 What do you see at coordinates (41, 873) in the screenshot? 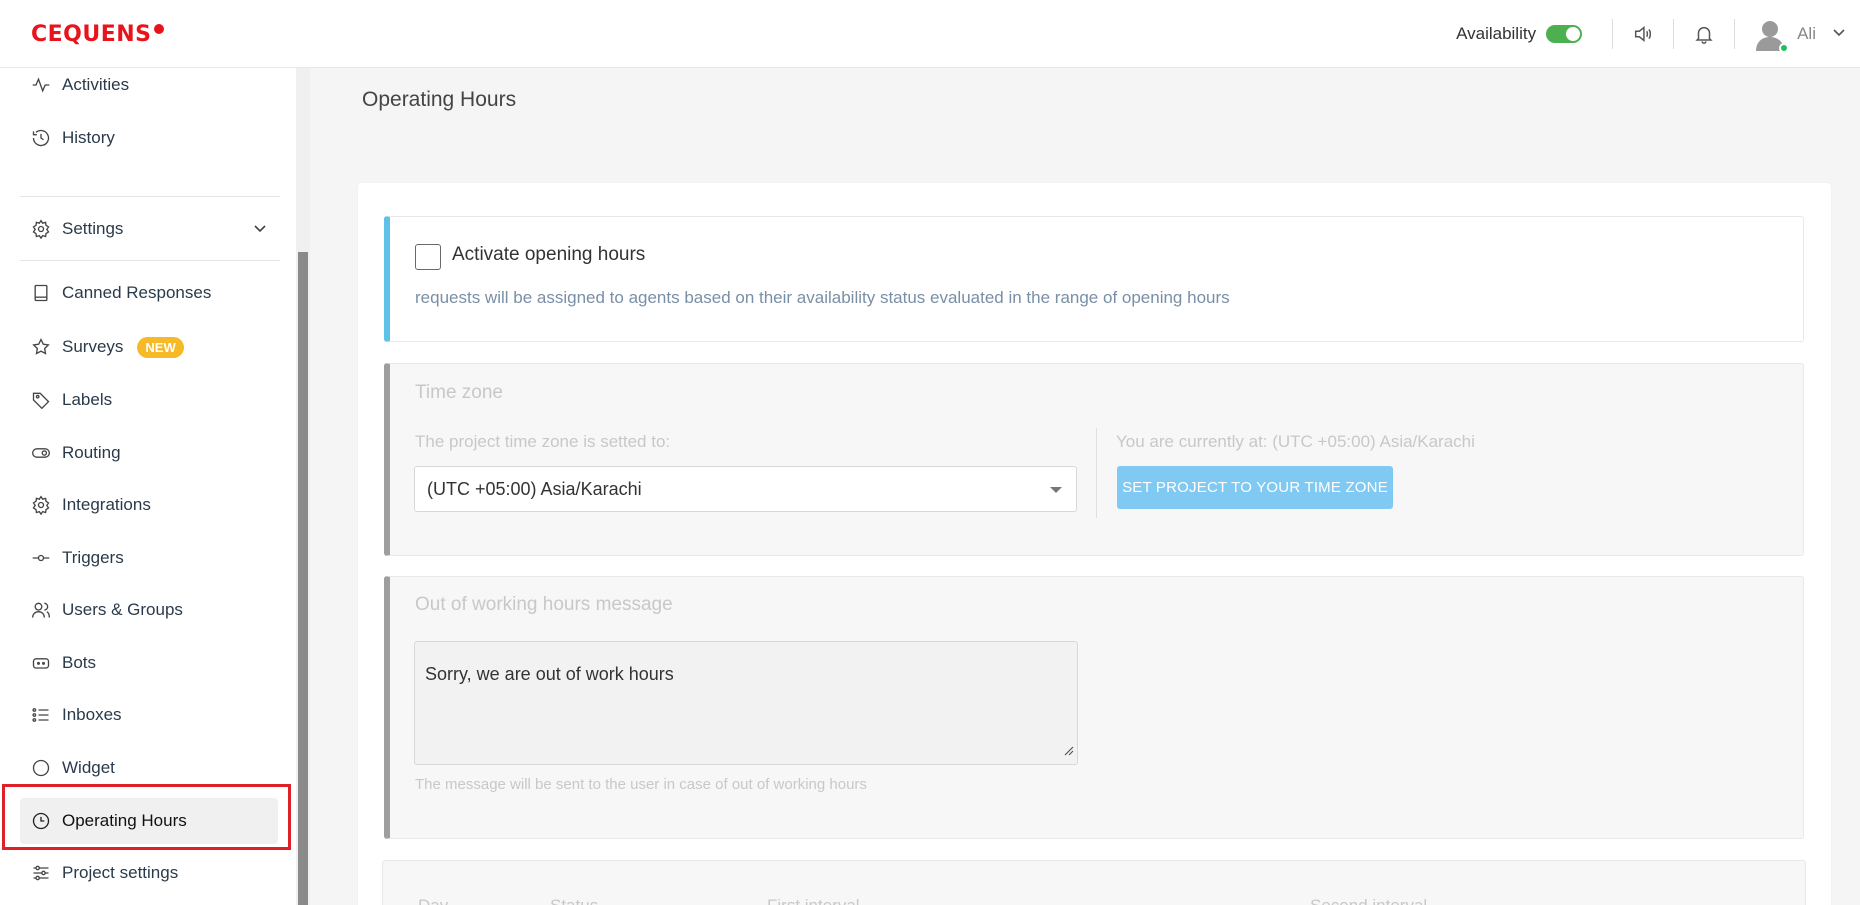
I see `sliders-icon` at bounding box center [41, 873].